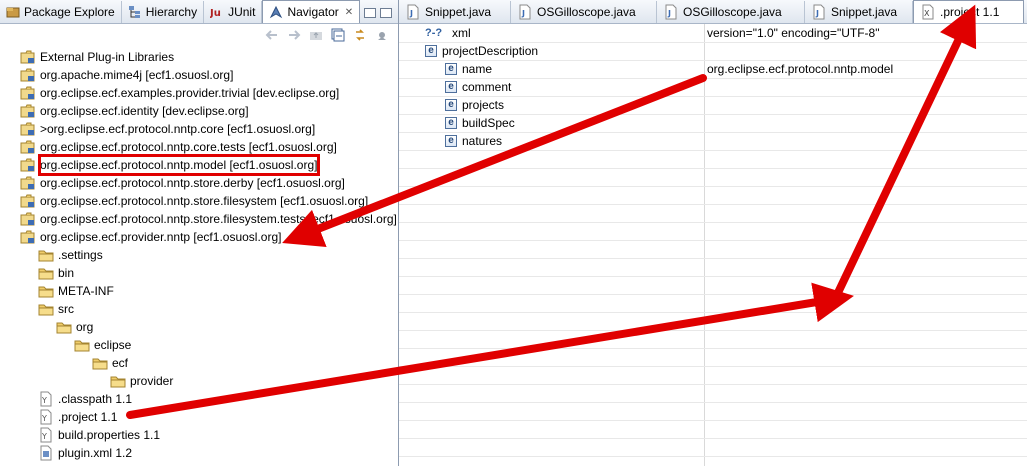 This screenshot has height=466, width=1027. I want to click on tree-item: plugin.xml 1.2, so click(85, 453).